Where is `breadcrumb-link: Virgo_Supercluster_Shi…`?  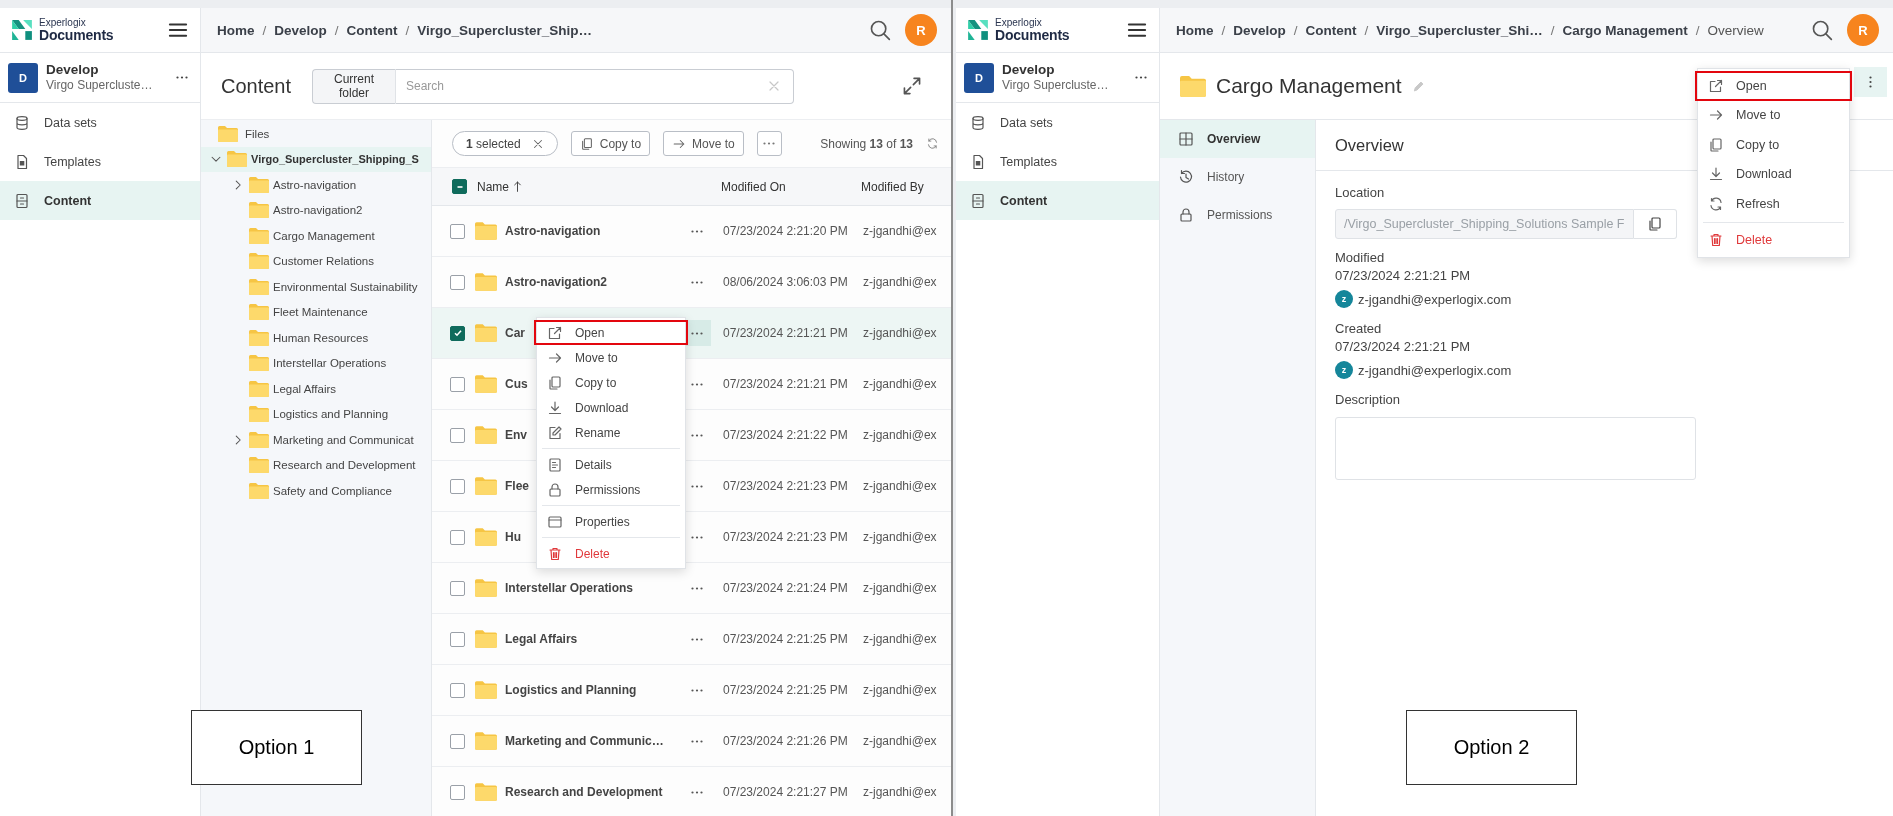 breadcrumb-link: Virgo_Supercluster_Shi… is located at coordinates (1459, 30).